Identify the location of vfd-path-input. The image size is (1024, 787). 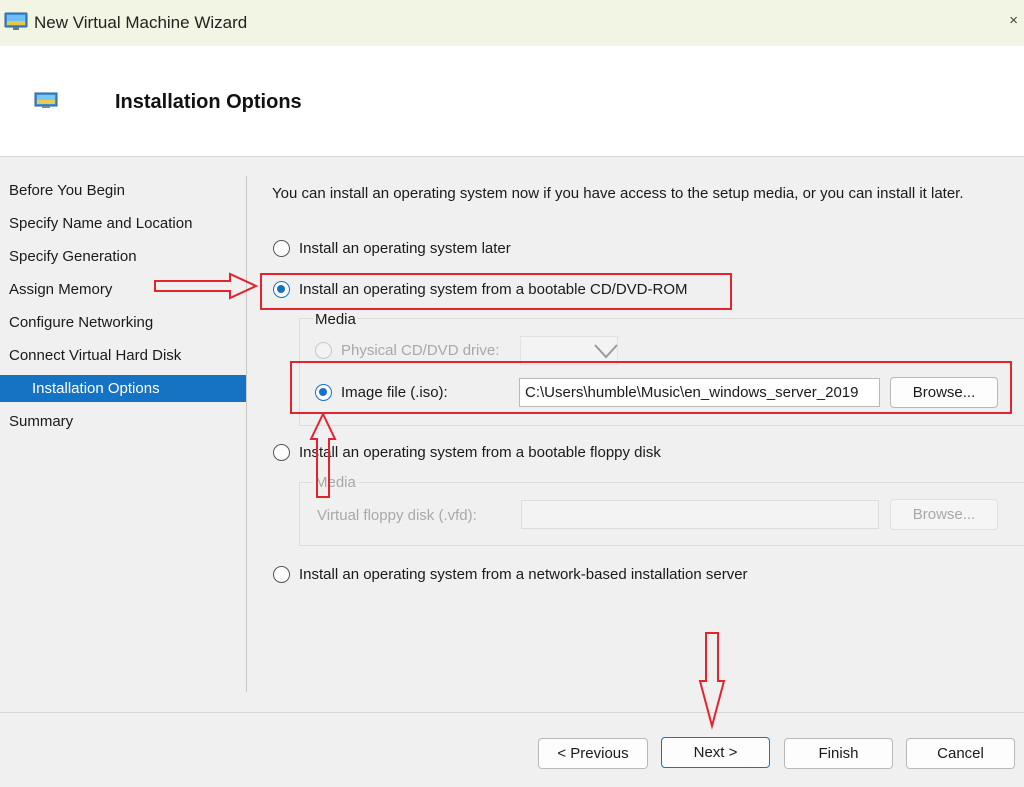
(700, 514).